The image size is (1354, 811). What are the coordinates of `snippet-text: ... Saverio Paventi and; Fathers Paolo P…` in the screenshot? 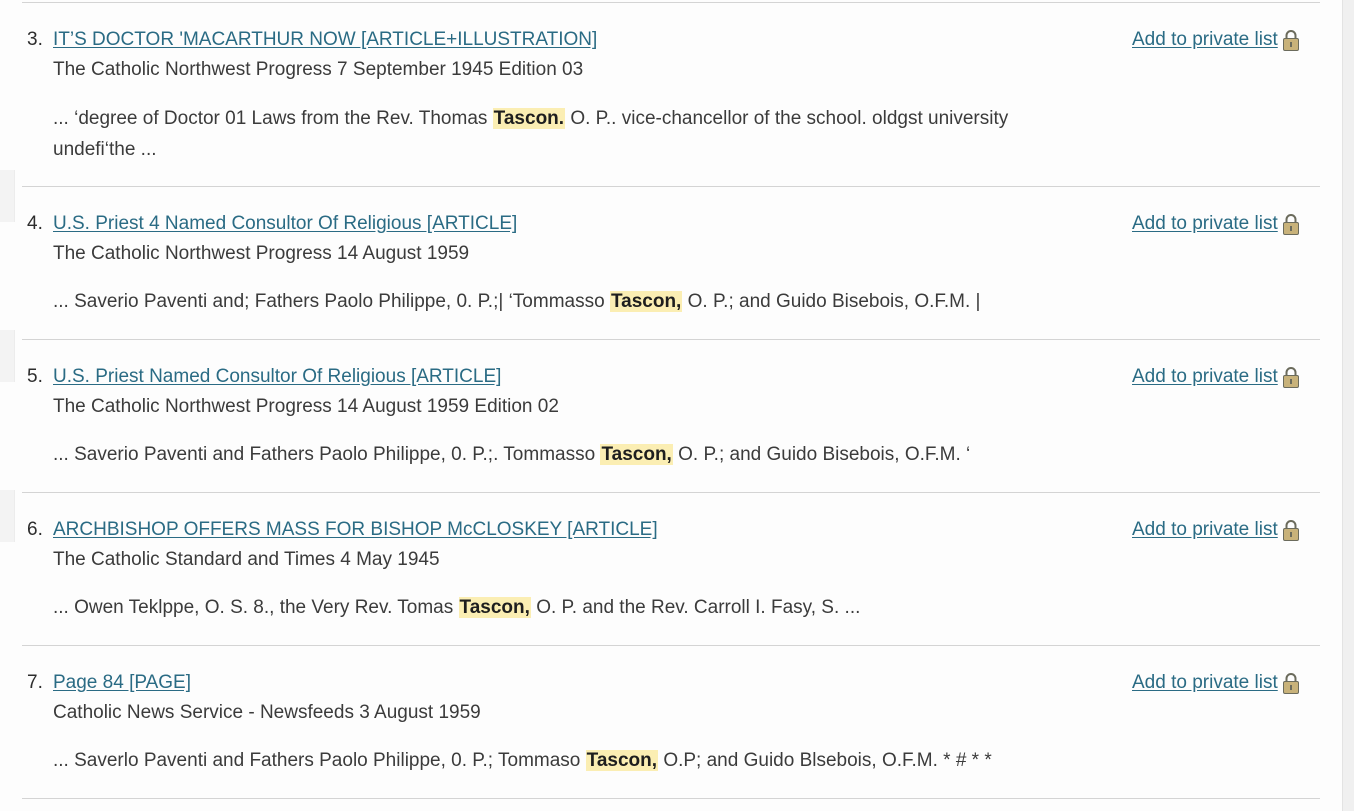 It's located at (331, 301).